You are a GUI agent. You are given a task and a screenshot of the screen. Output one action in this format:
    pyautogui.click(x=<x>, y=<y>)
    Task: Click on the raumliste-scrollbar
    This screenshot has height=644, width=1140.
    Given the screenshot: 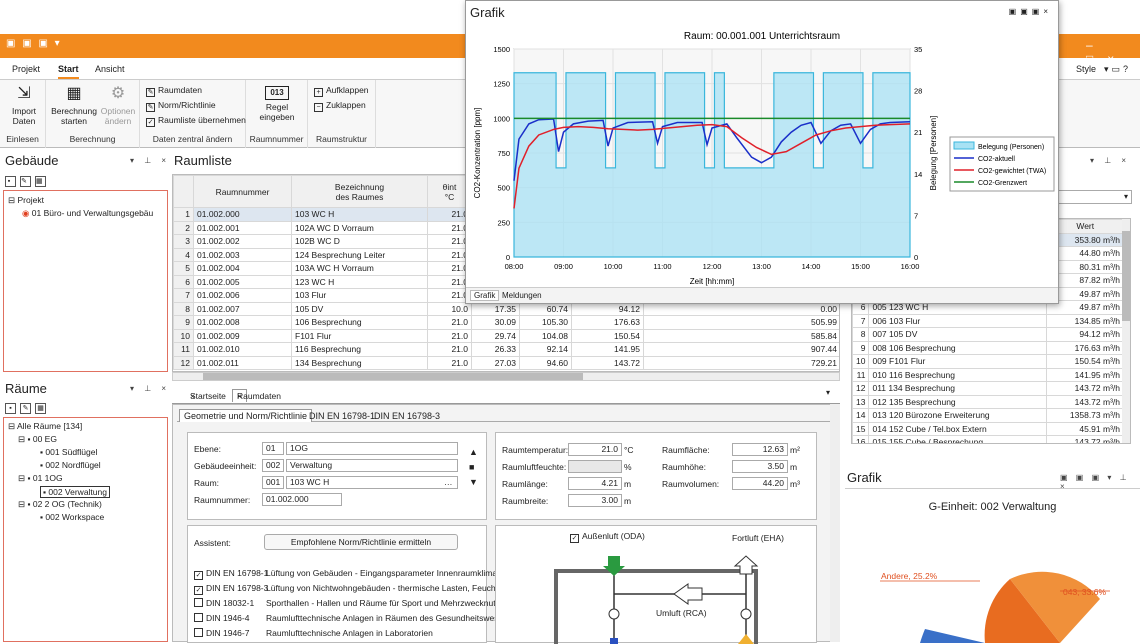 What is the action you would take?
    pyautogui.click(x=506, y=376)
    